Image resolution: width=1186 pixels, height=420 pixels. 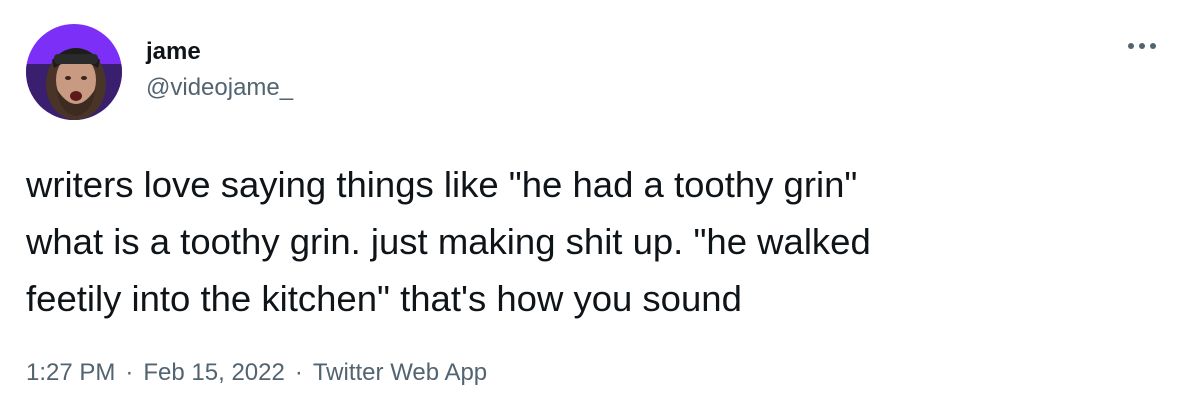 What do you see at coordinates (70, 373) in the screenshot?
I see `tweet-time-link: 1:27 PM` at bounding box center [70, 373].